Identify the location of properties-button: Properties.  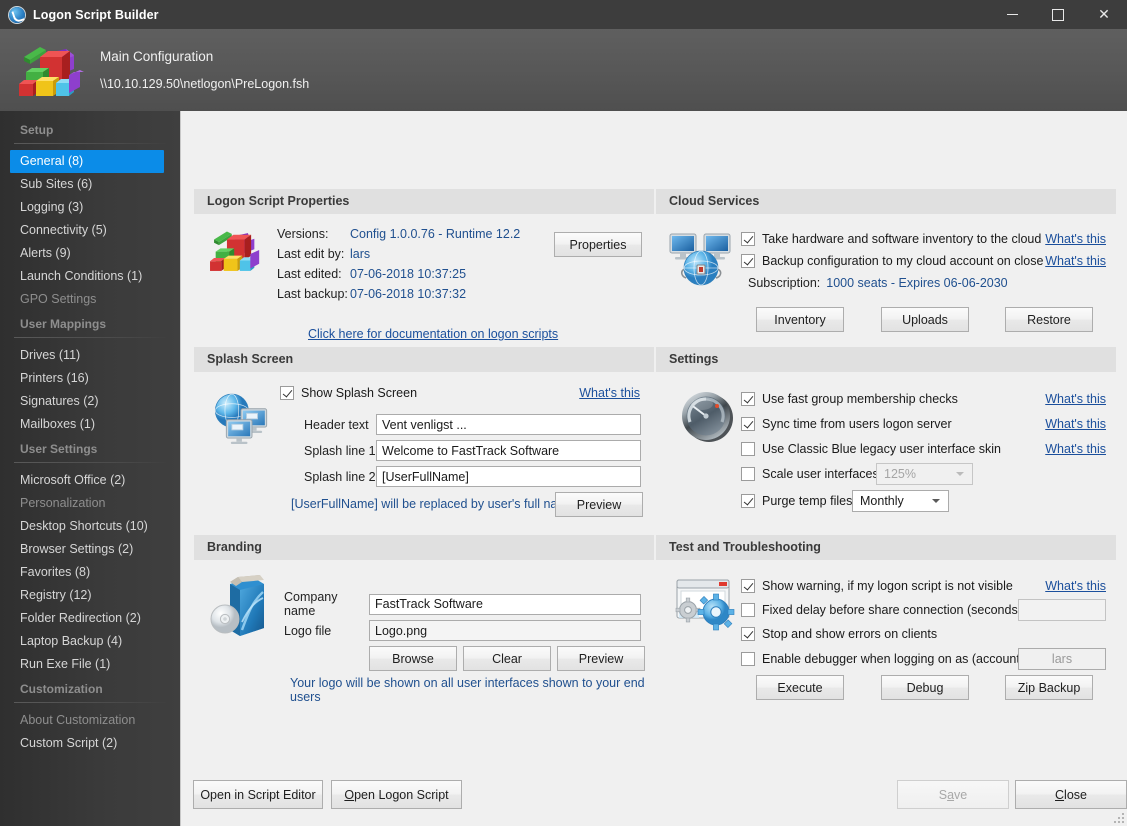
(598, 244).